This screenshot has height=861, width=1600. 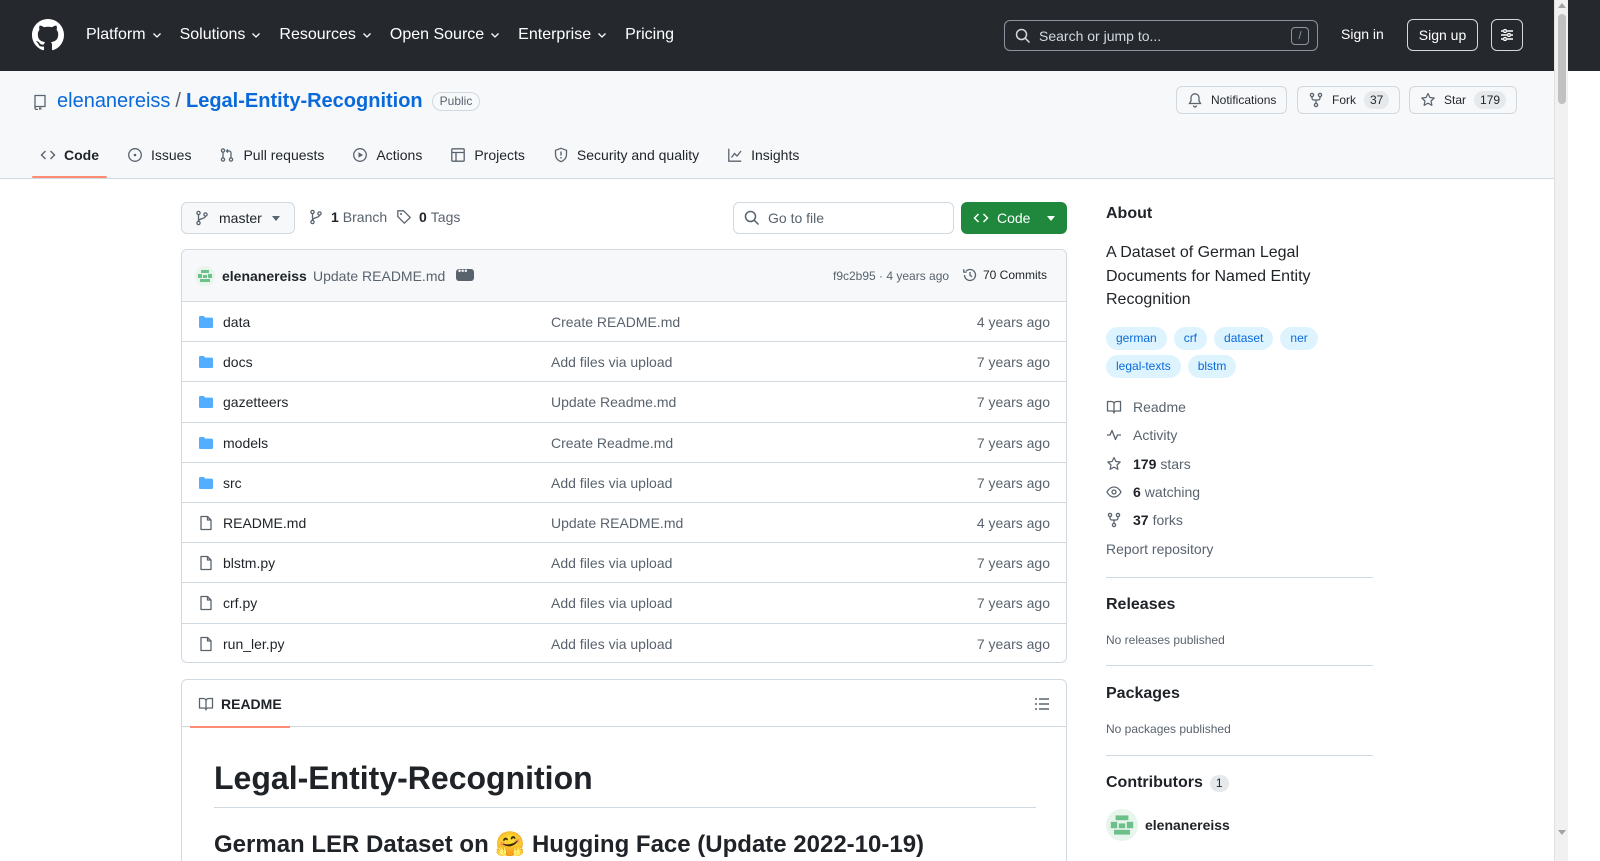 I want to click on list-icon, so click(x=1042, y=704).